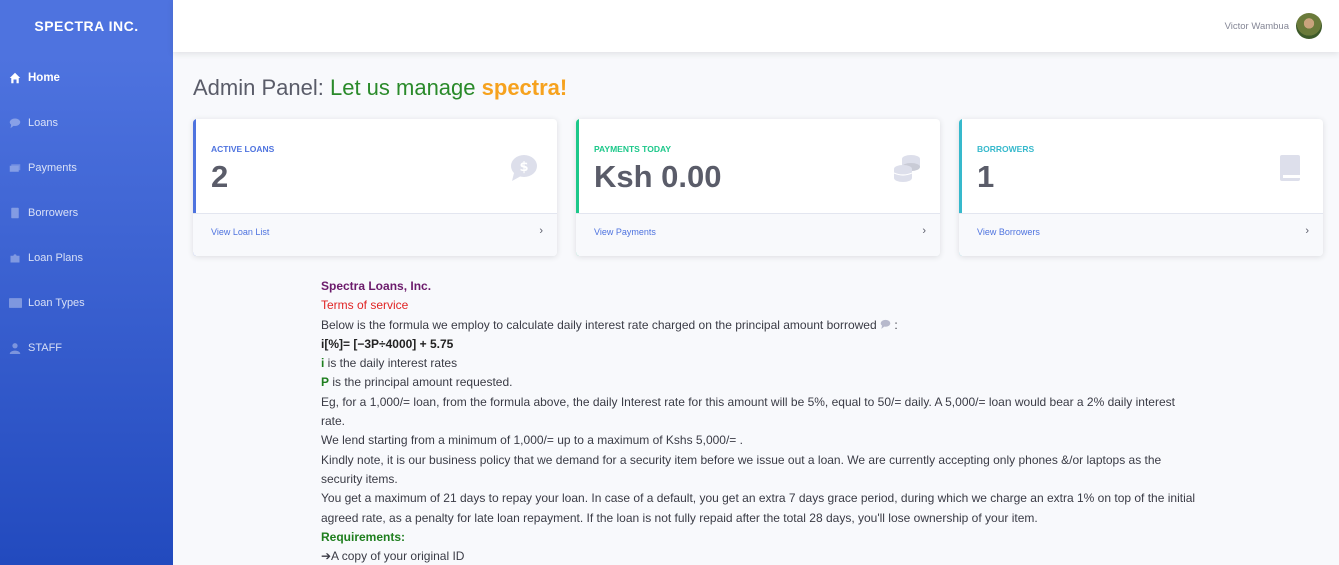 This screenshot has height=565, width=1339. I want to click on page-title: Admin Panel: Let us manage spectra!, so click(766, 88).